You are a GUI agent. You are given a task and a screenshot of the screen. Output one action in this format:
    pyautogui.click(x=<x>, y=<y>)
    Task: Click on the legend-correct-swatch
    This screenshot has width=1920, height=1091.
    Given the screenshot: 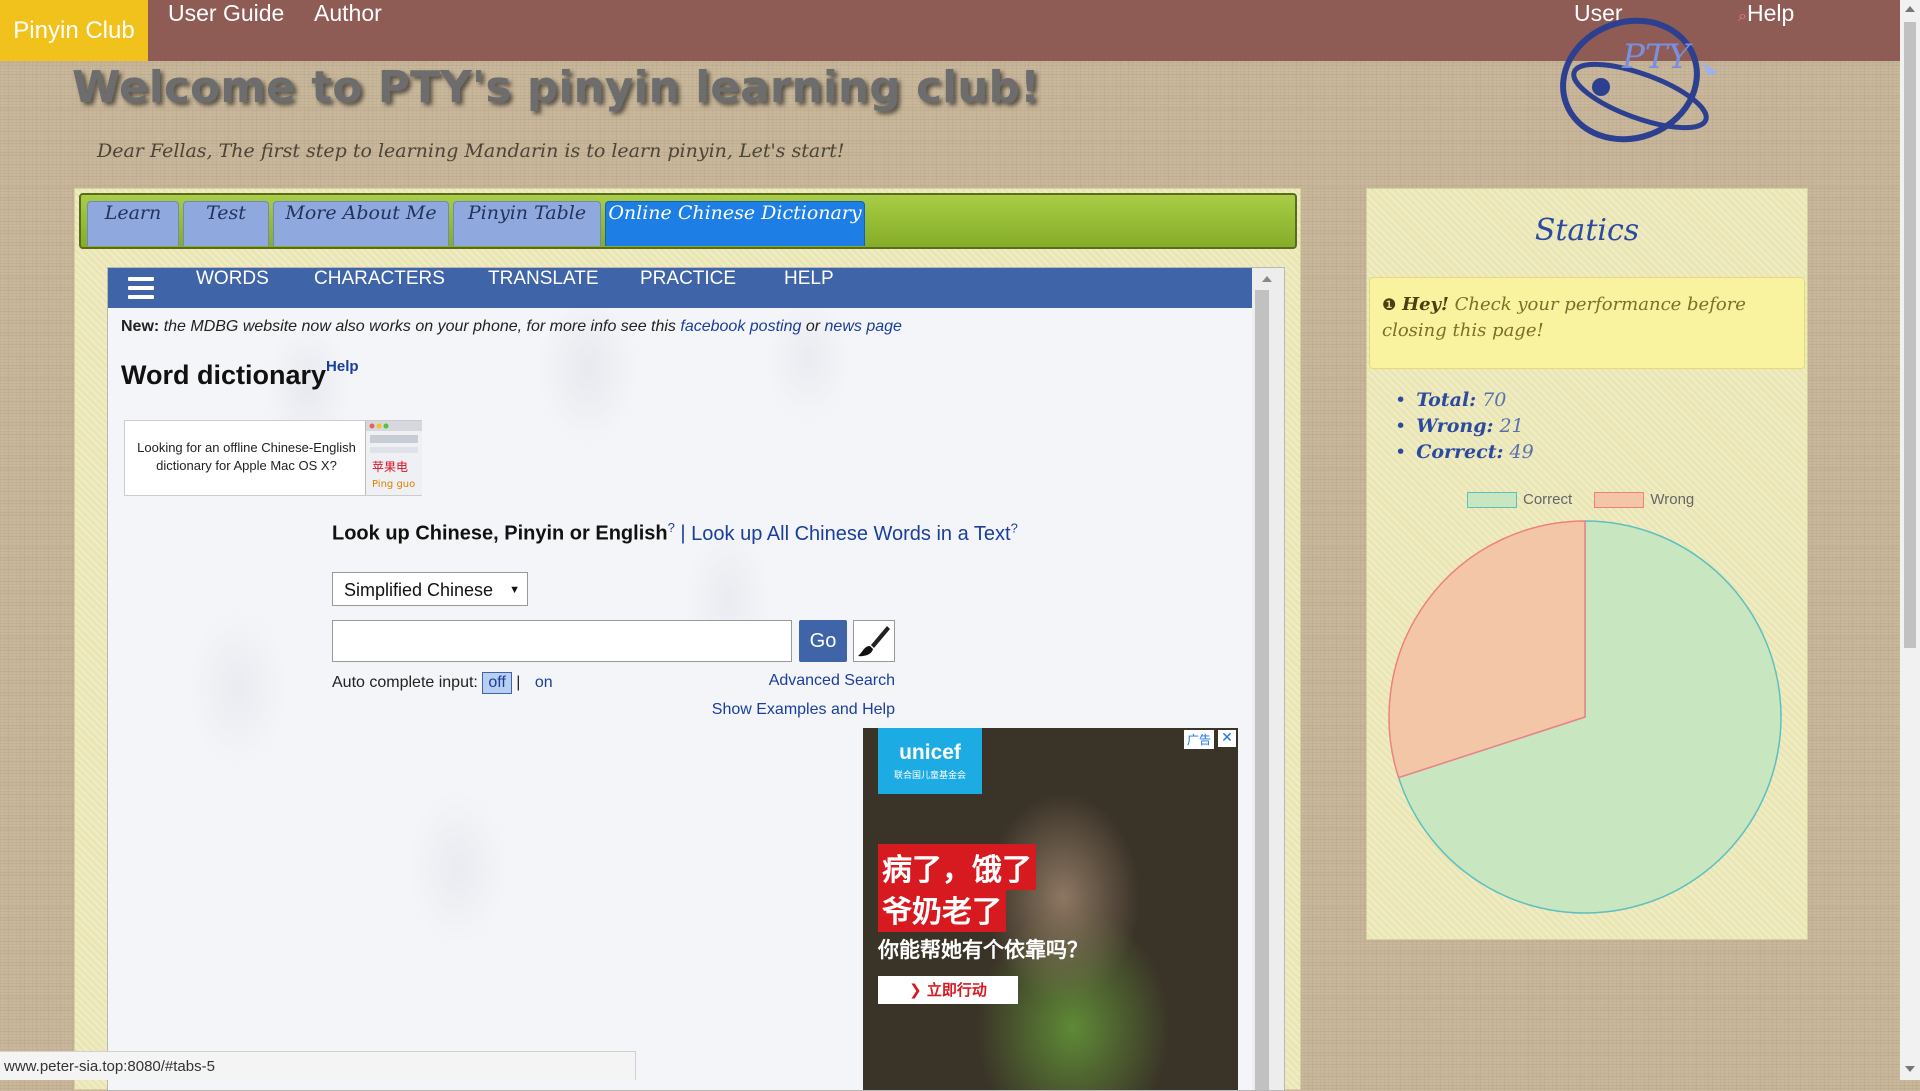 What is the action you would take?
    pyautogui.click(x=1492, y=500)
    